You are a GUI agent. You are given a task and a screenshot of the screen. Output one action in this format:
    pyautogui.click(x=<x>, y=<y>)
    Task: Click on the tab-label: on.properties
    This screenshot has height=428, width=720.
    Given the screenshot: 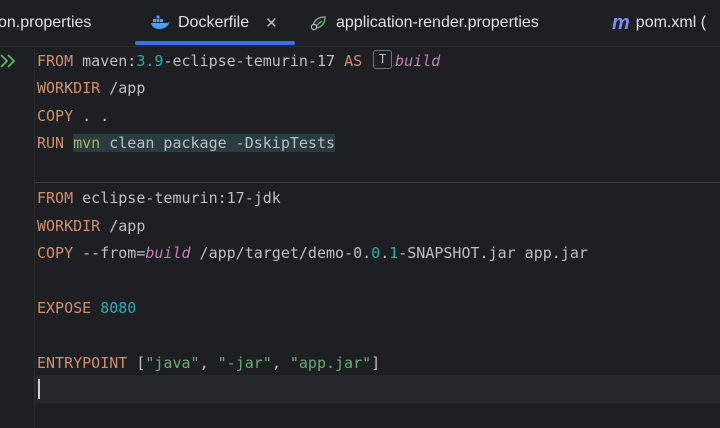 What is the action you would take?
    pyautogui.click(x=46, y=22)
    